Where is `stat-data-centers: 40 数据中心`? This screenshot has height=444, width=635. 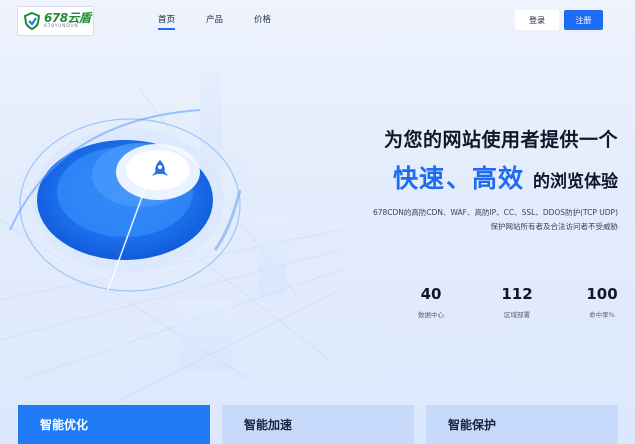 stat-data-centers: 40 数据中心 is located at coordinates (431, 302).